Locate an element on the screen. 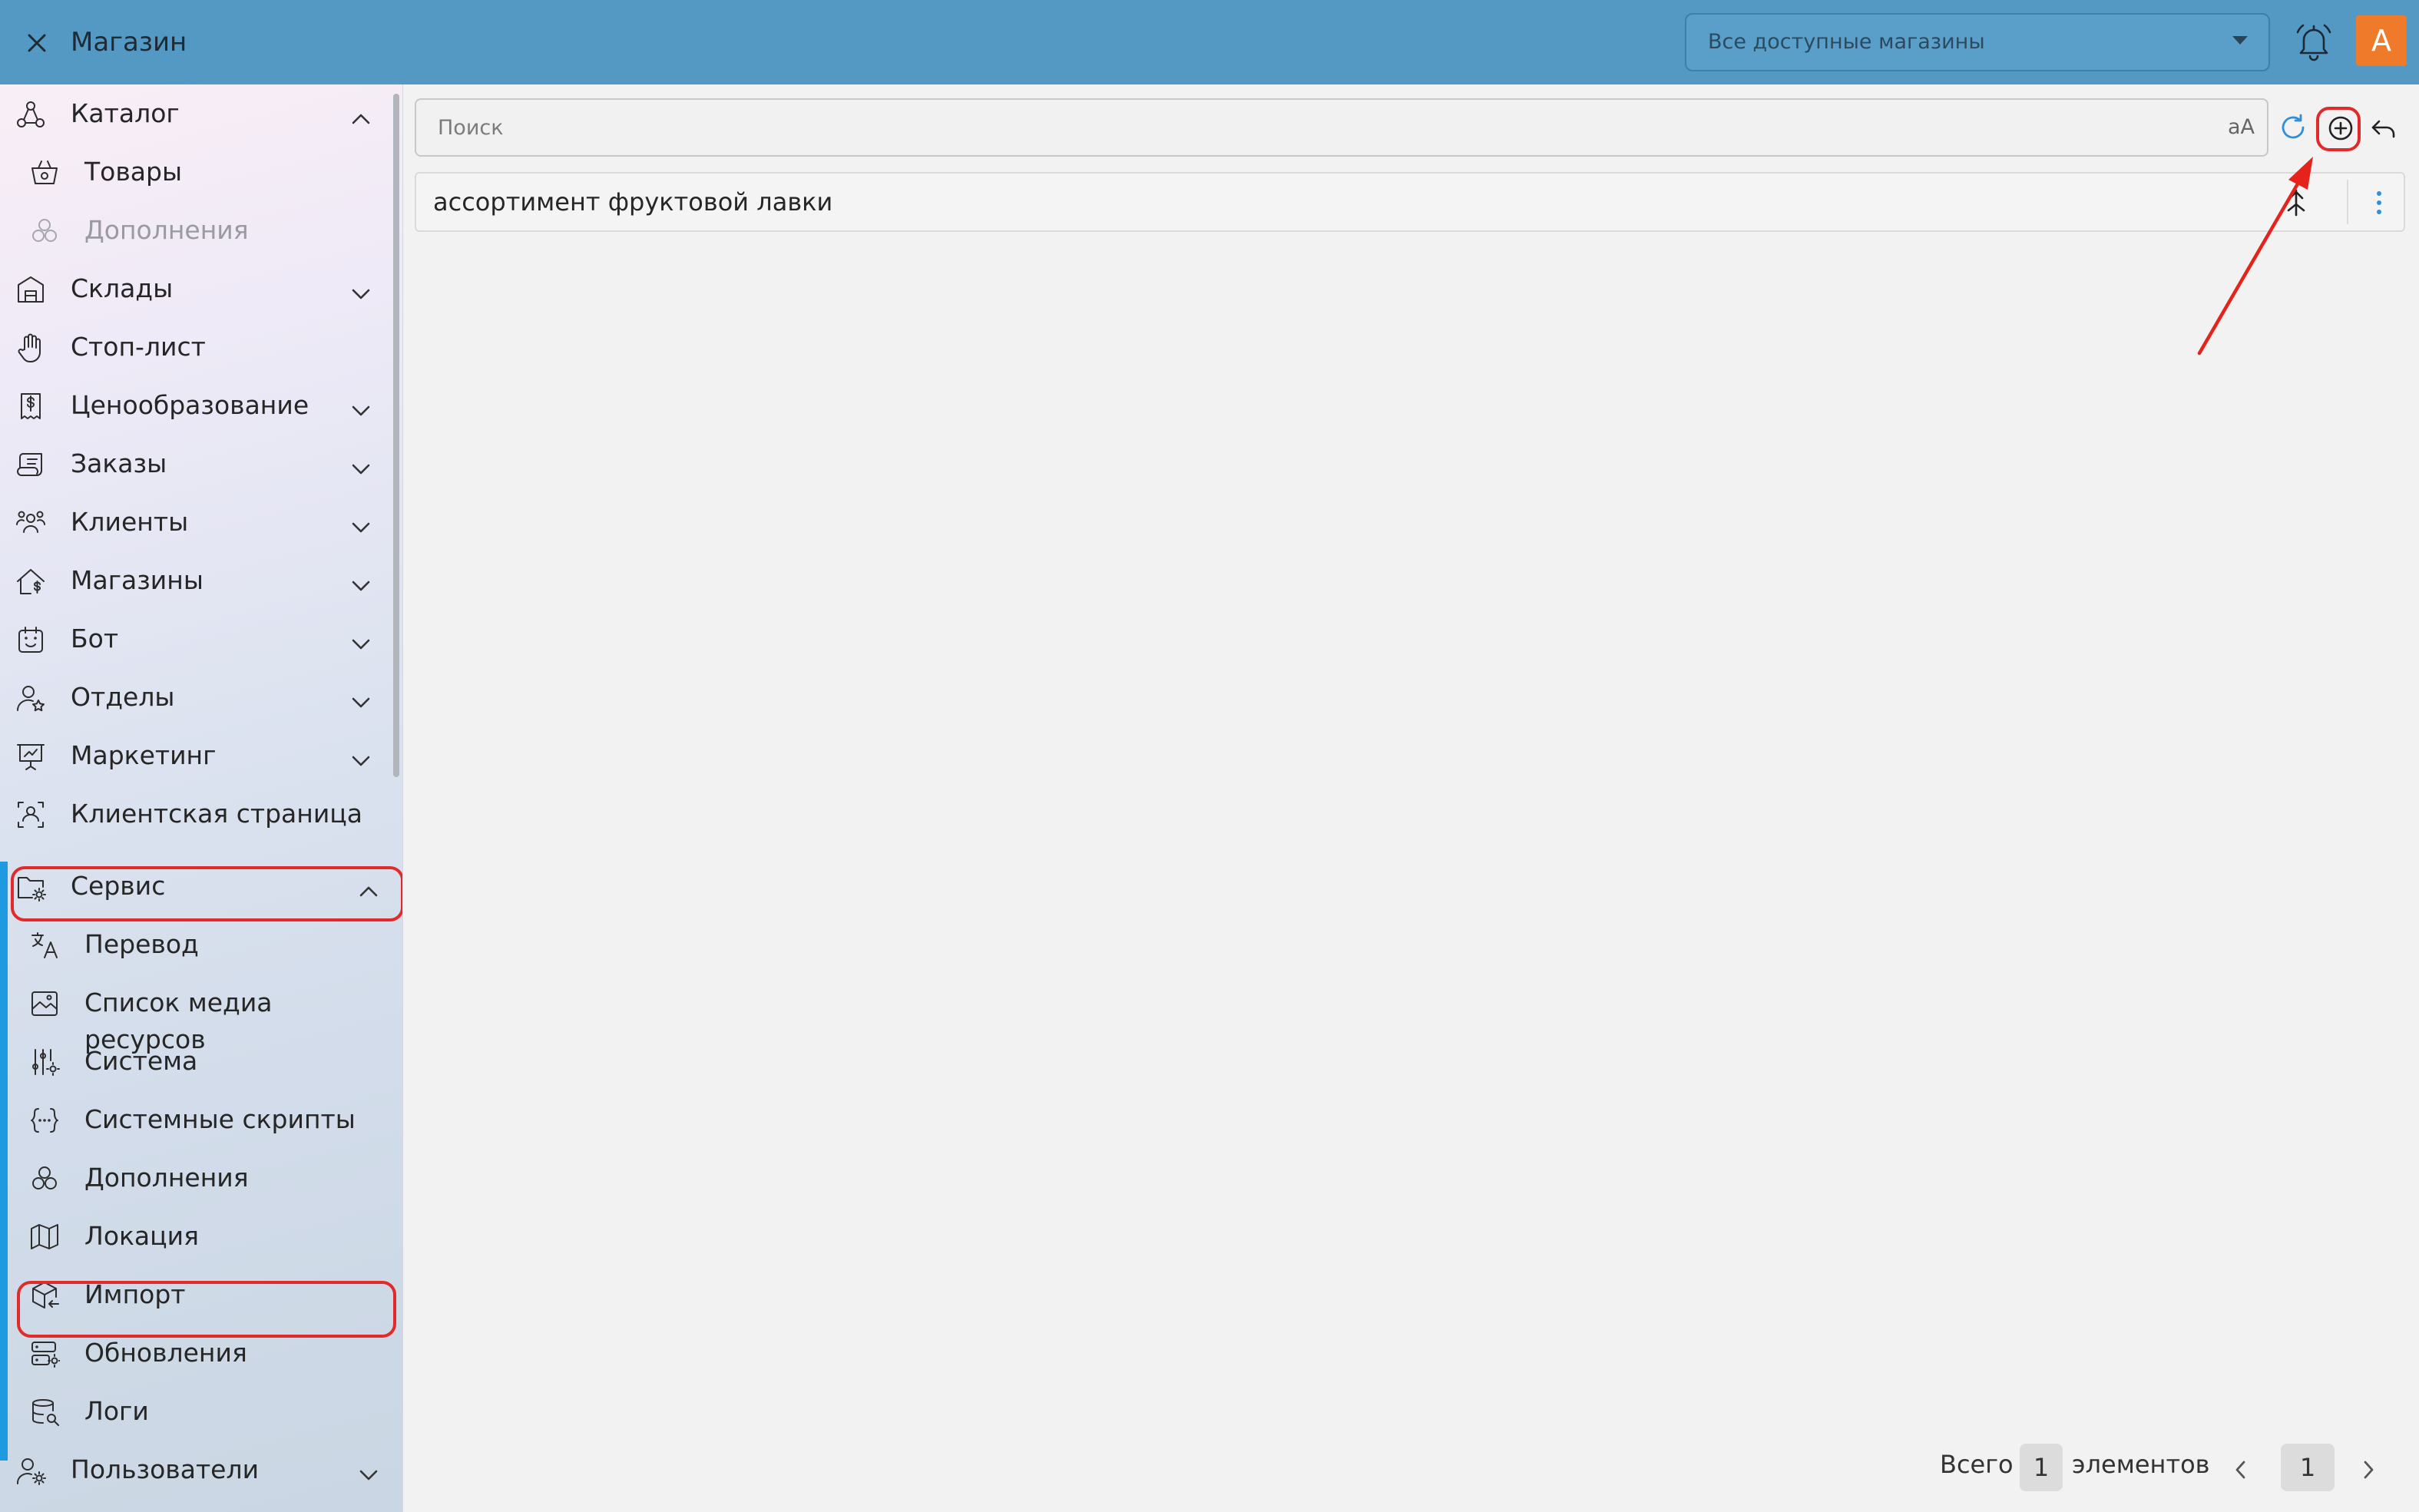 This screenshot has width=2419, height=1512. sidebar-item-stop-list: Стоп-лист is located at coordinates (196, 347).